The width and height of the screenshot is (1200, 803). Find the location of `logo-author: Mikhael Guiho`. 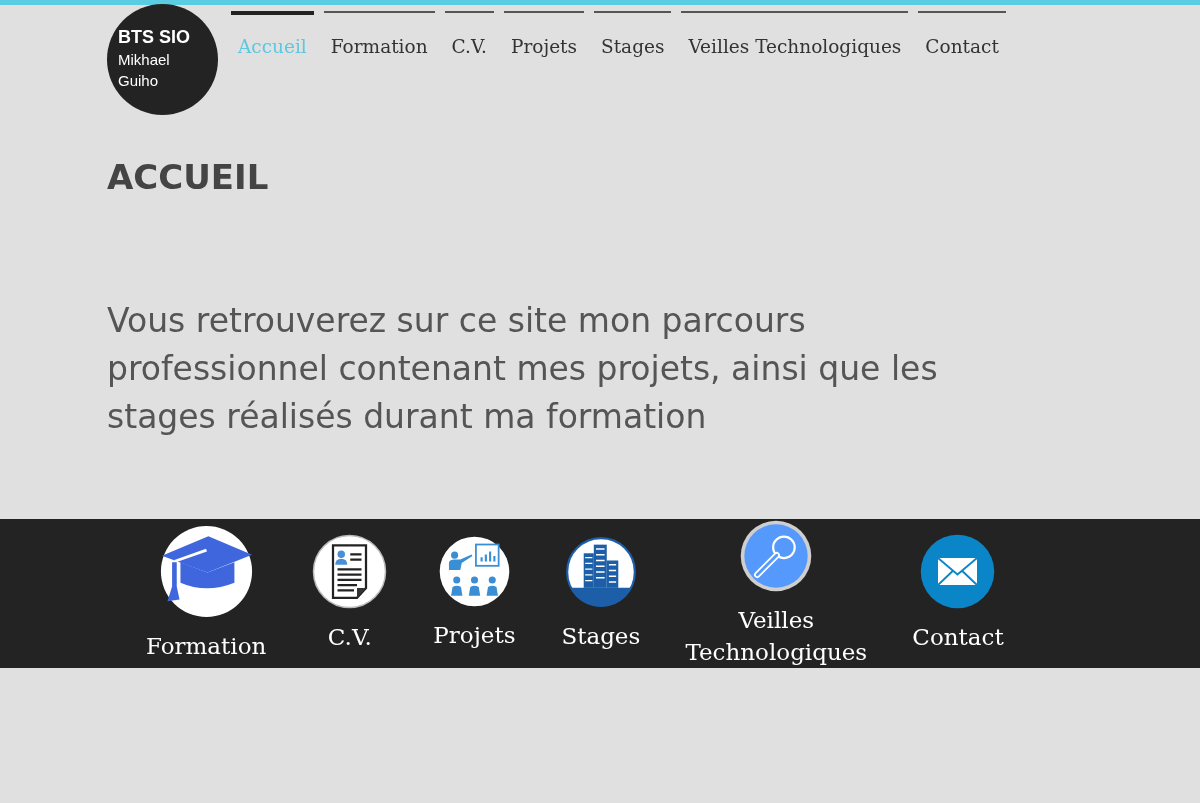

logo-author: Mikhael Guiho is located at coordinates (144, 70).